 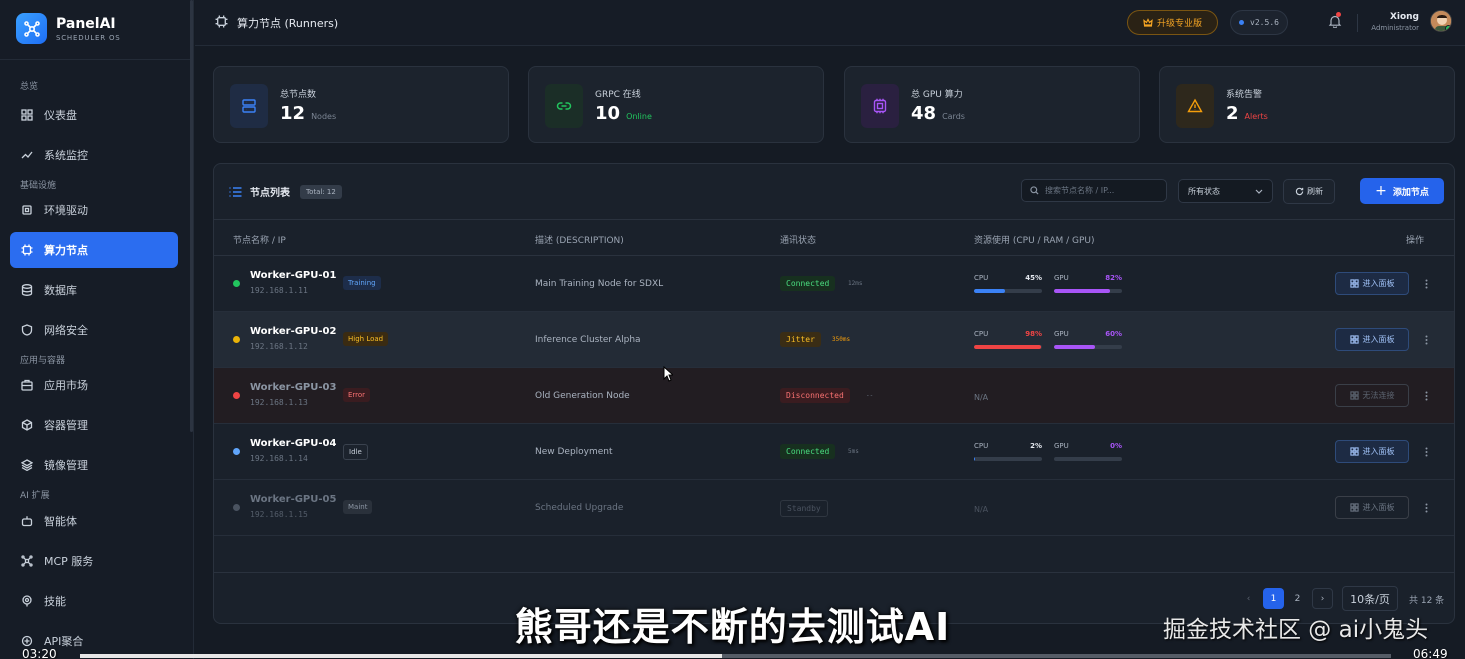 What do you see at coordinates (94, 521) in the screenshot?
I see `sidebar-item-agents: 智能体` at bounding box center [94, 521].